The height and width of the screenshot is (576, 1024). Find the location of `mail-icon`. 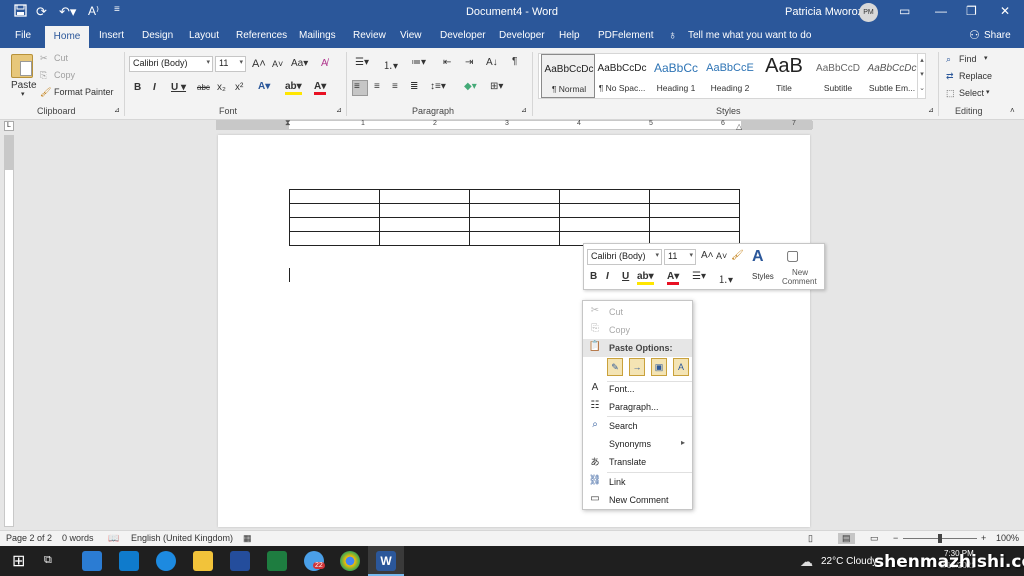

mail-icon is located at coordinates (129, 561).